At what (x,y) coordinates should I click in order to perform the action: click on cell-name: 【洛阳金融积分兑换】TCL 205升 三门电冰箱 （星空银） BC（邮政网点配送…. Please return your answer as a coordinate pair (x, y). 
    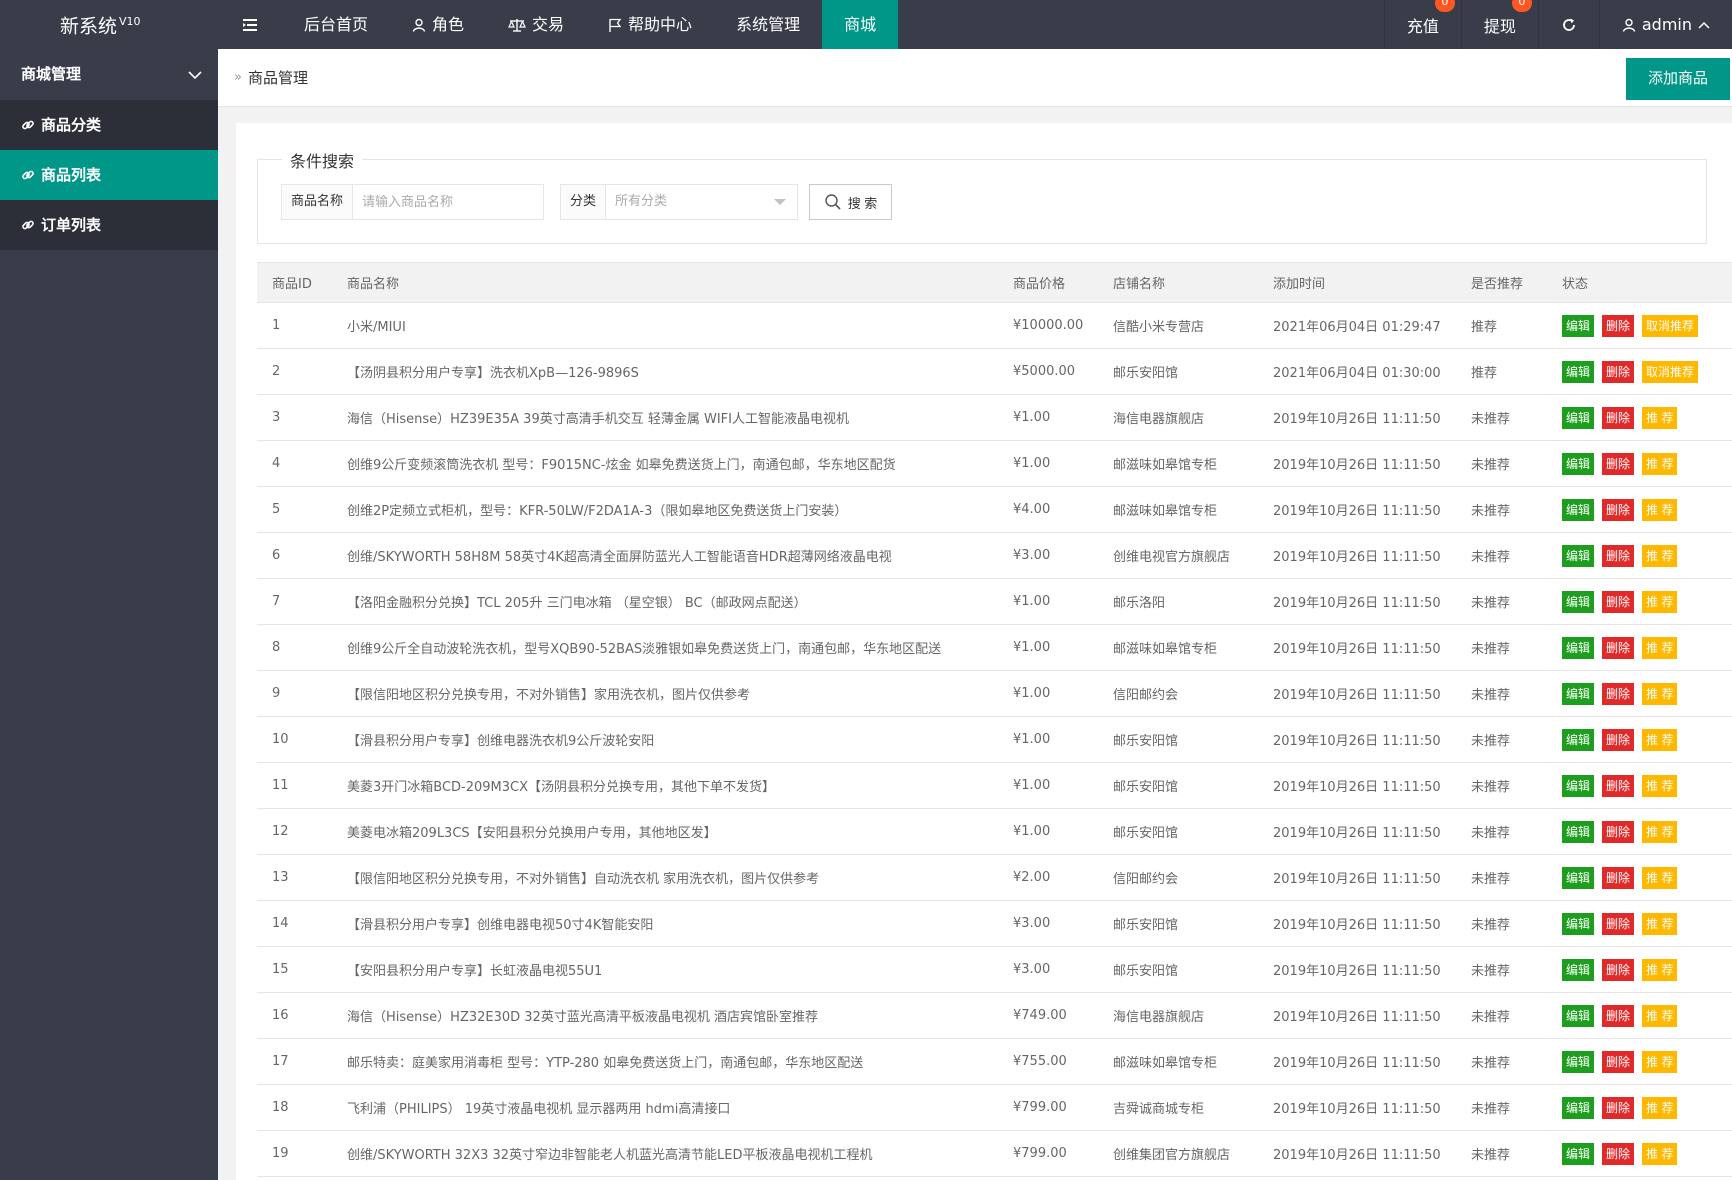
    Looking at the image, I should click on (665, 601).